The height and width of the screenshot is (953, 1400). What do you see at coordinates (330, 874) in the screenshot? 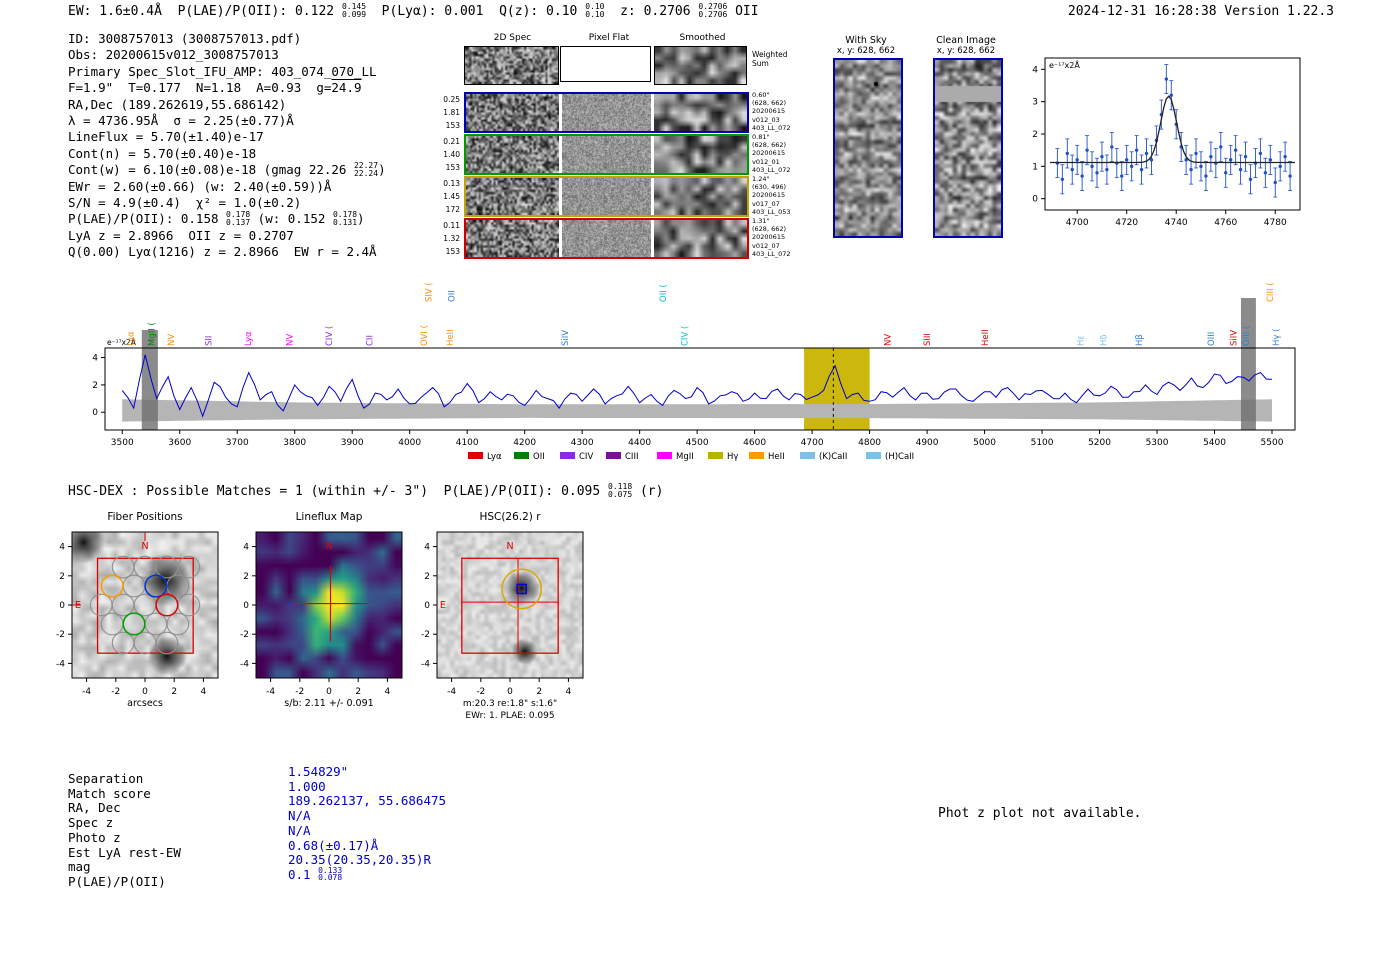
I see `stacked-uncertainty: 0.133 0.078` at bounding box center [330, 874].